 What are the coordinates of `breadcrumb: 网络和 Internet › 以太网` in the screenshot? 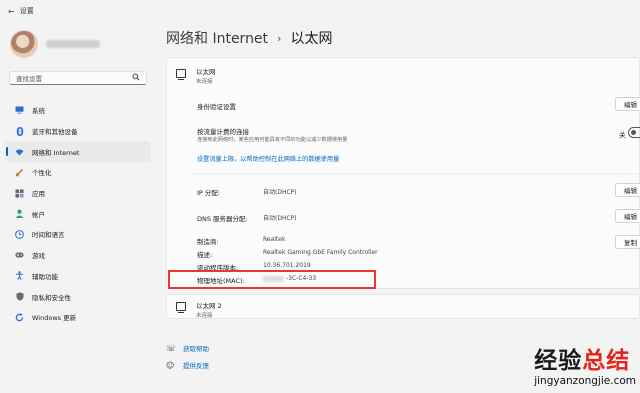 It's located at (249, 38).